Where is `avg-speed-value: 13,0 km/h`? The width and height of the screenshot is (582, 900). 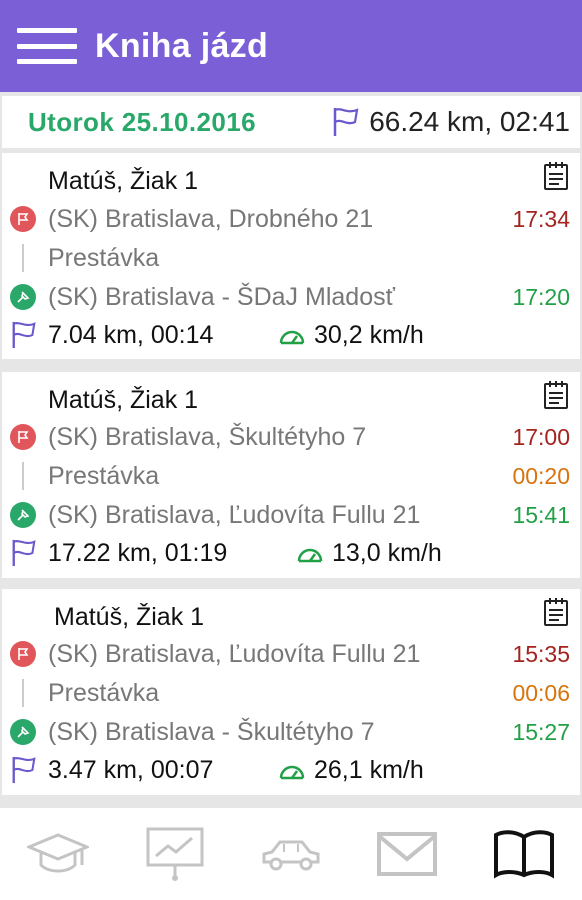 avg-speed-value: 13,0 km/h is located at coordinates (387, 552).